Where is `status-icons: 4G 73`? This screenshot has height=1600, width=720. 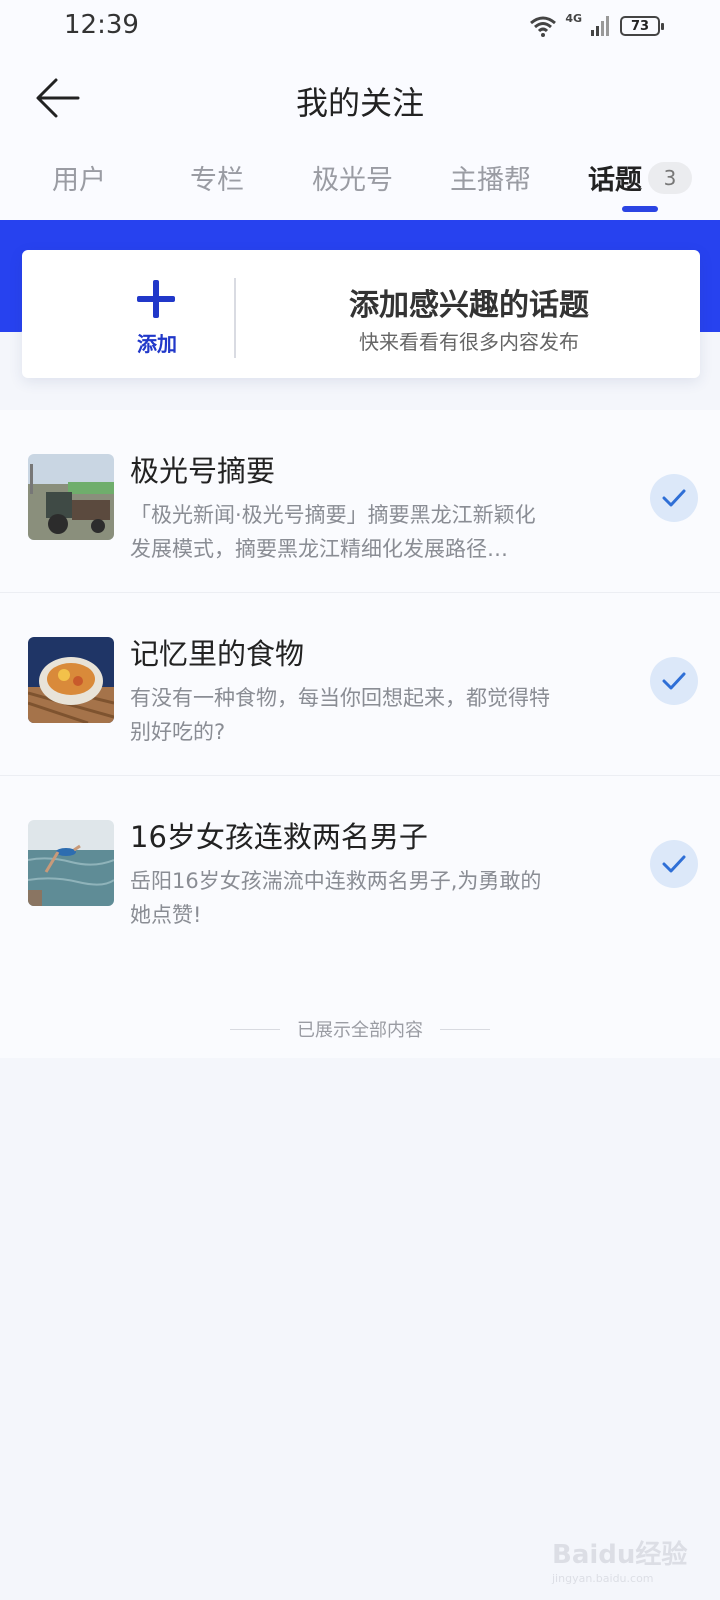
status-icons: 4G 73 is located at coordinates (596, 26).